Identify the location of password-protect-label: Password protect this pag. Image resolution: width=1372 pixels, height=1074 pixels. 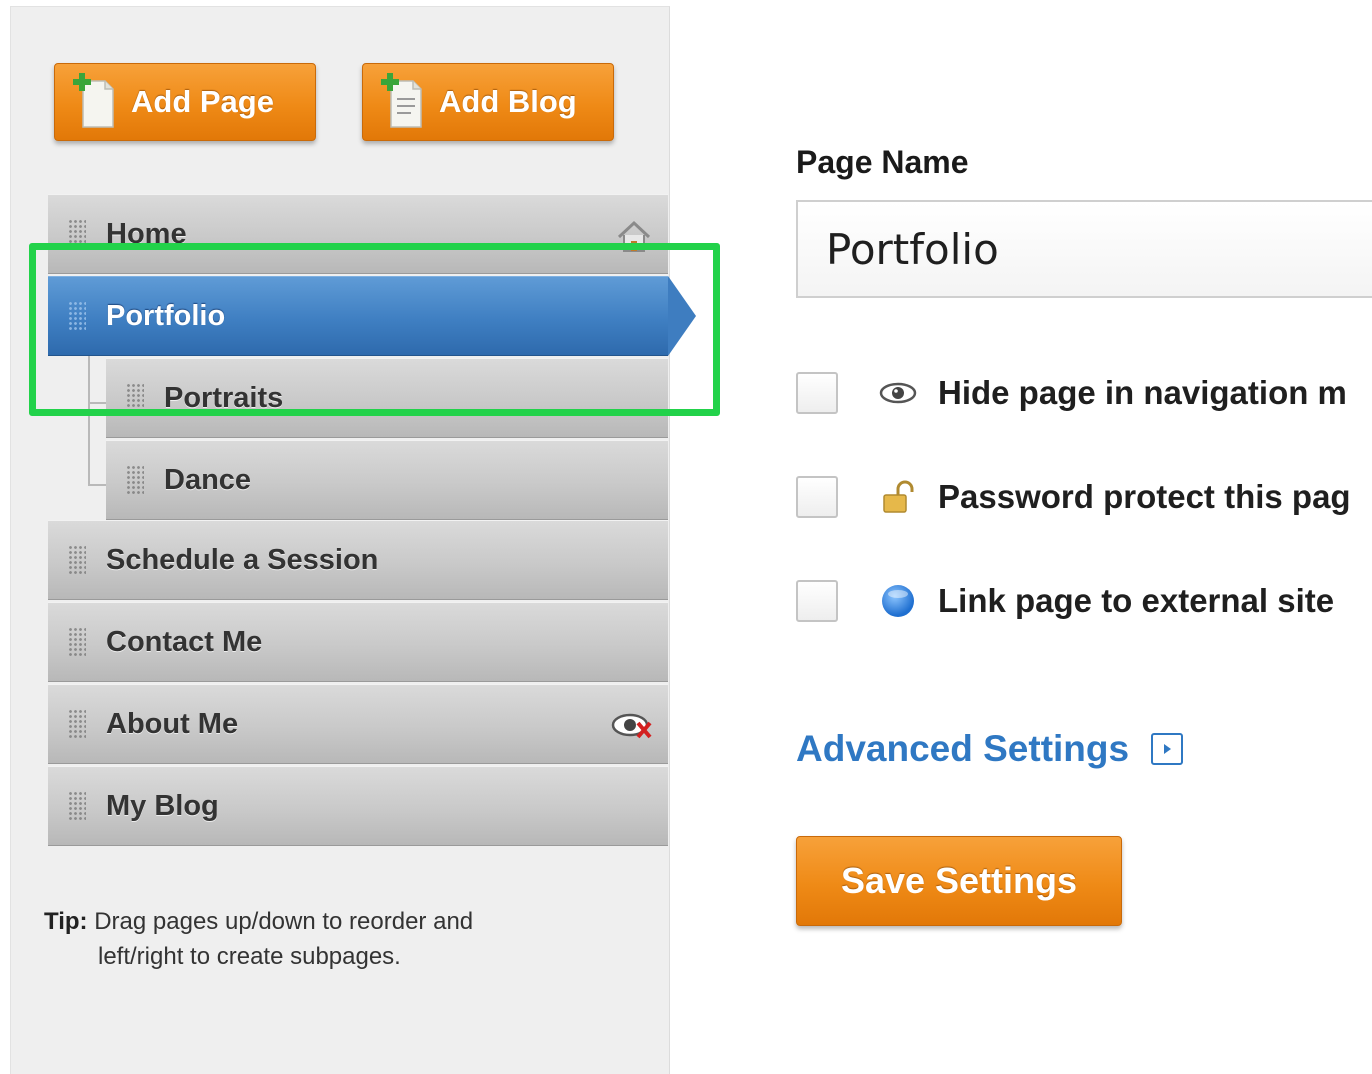
(1144, 496).